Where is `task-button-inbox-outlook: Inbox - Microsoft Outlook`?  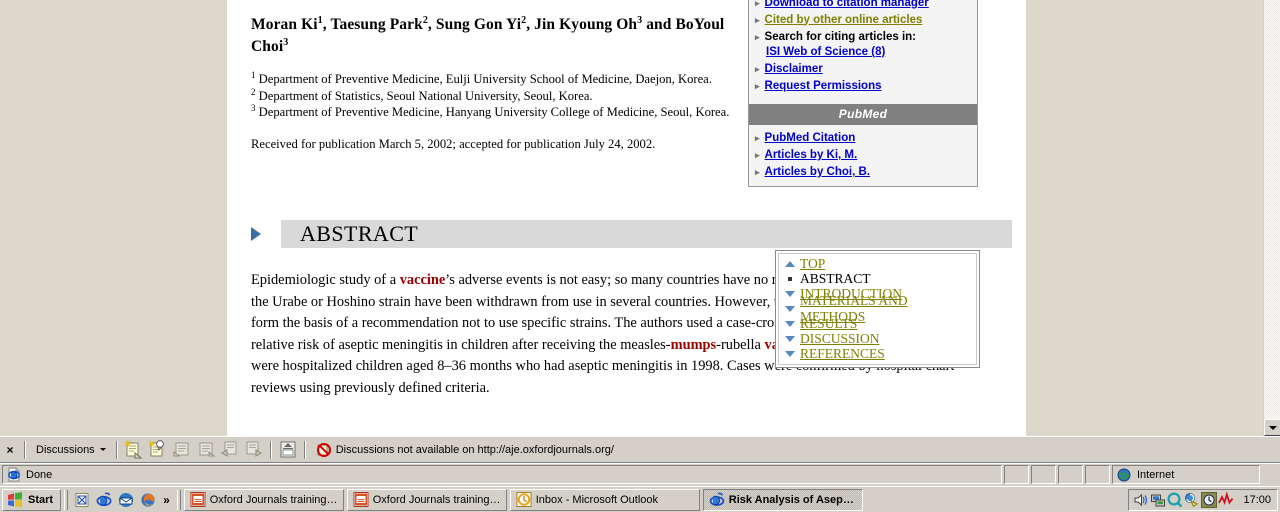 task-button-inbox-outlook: Inbox - Microsoft Outlook is located at coordinates (604, 499).